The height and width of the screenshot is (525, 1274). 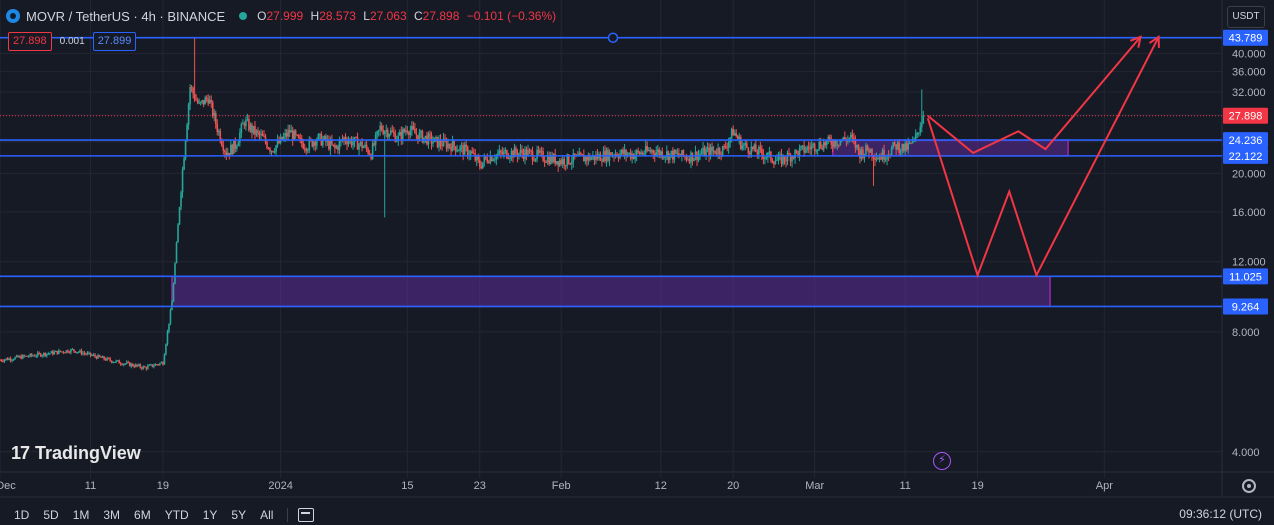 What do you see at coordinates (76, 453) in the screenshot?
I see `tradingview-watermark: 17 TradingView` at bounding box center [76, 453].